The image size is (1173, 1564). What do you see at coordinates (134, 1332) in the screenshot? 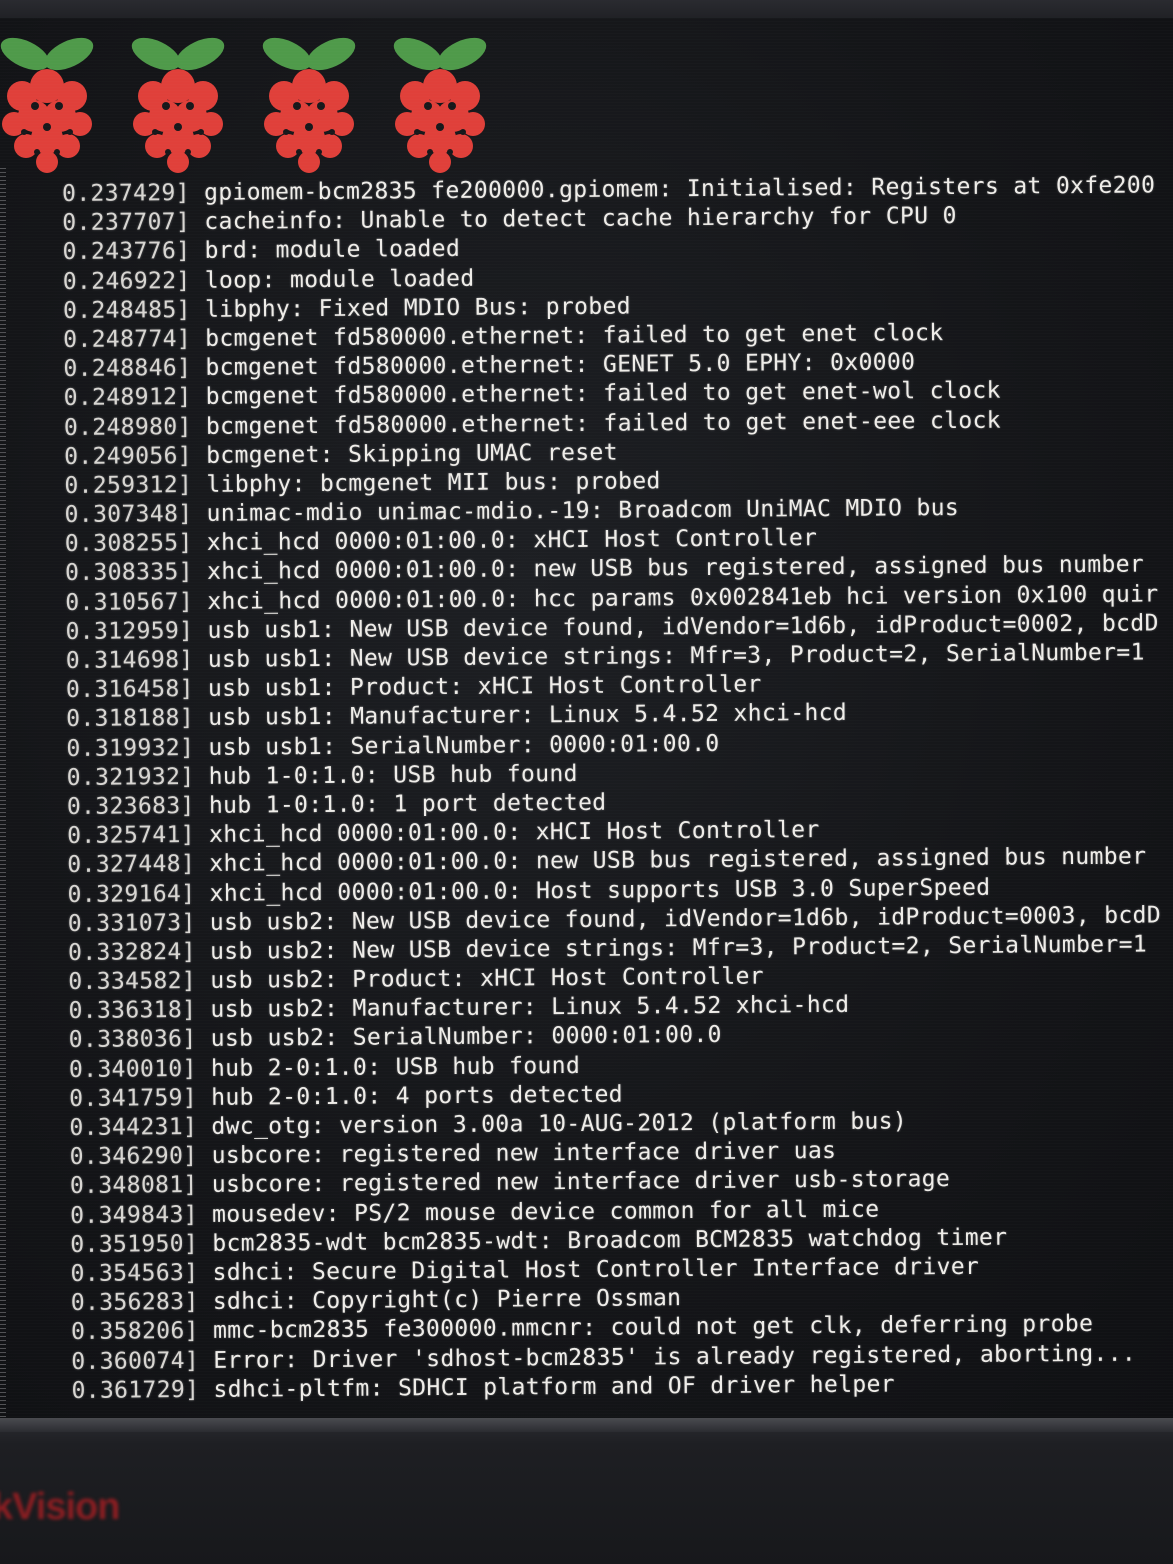
I see `log-timestamp: 0.358206]` at bounding box center [134, 1332].